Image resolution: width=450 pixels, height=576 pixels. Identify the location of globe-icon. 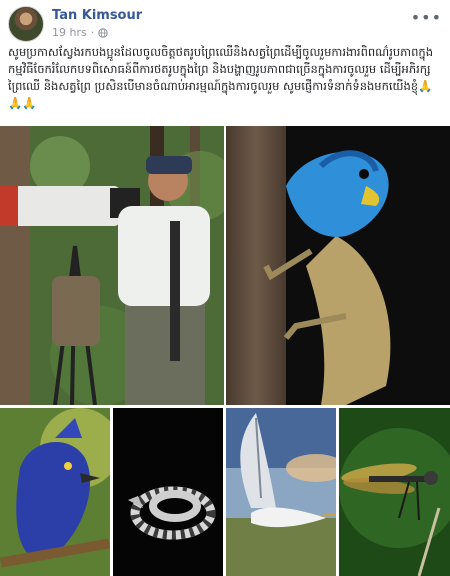
(103, 32).